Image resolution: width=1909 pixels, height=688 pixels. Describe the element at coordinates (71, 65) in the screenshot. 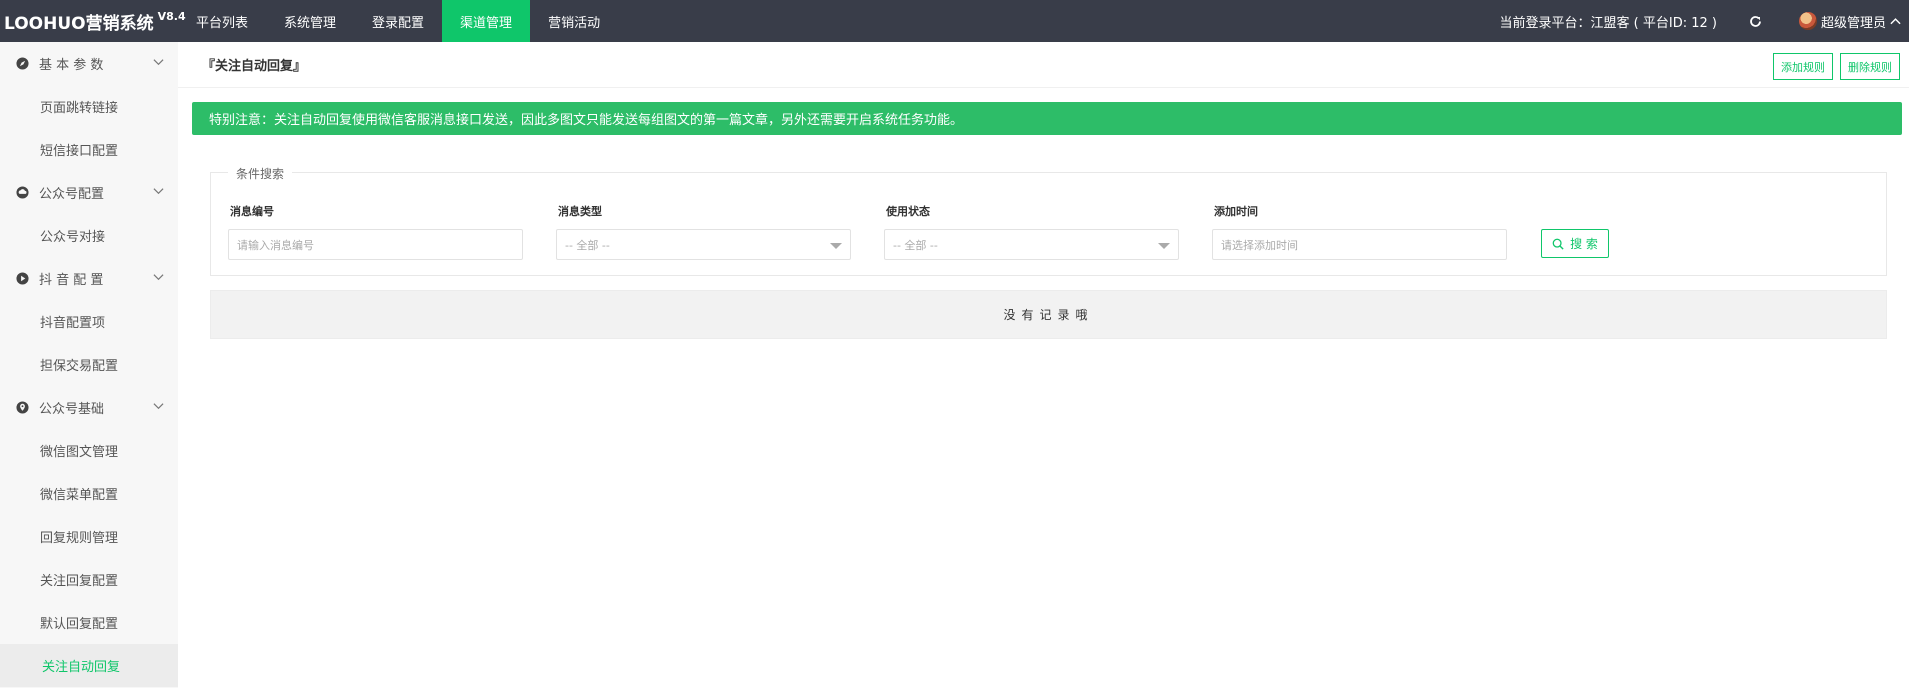

I see `sidebar-group-label: 基 本 参 数` at that location.